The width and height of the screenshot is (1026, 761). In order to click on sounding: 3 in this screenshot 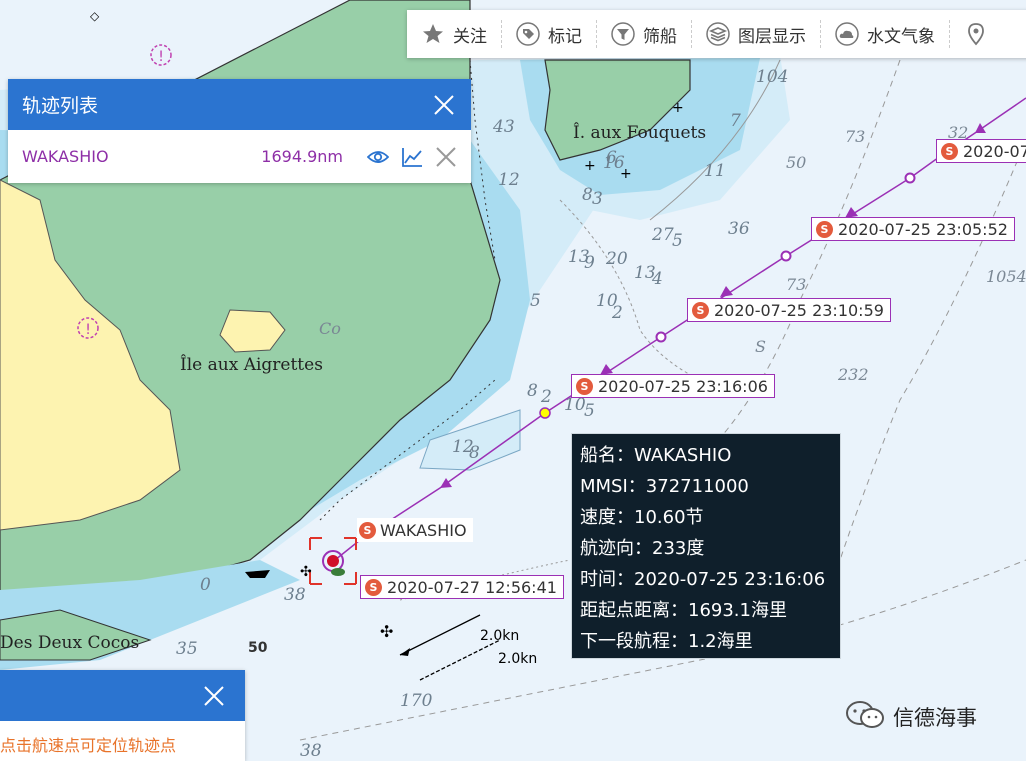, I will do `click(597, 199)`.